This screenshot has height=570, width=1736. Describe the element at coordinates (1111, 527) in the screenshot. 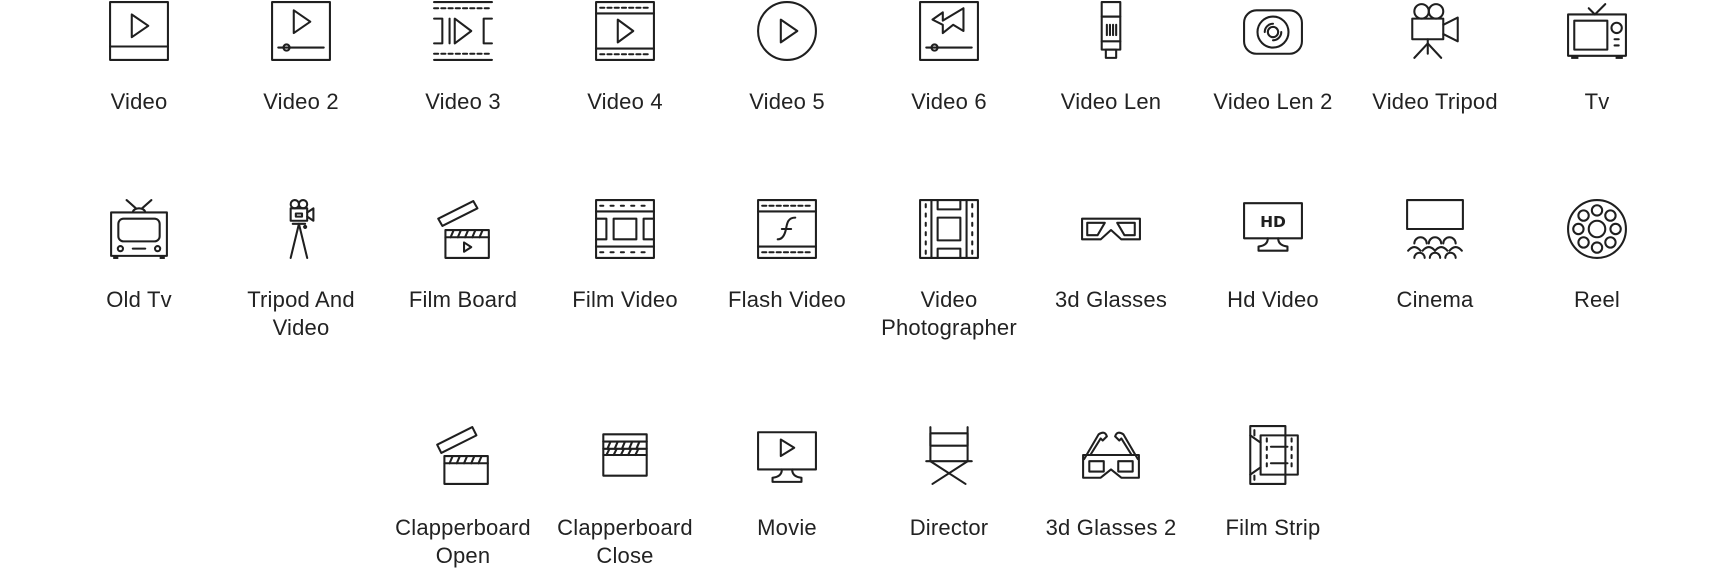

I see `icon-label: 3d Glasses 2` at that location.